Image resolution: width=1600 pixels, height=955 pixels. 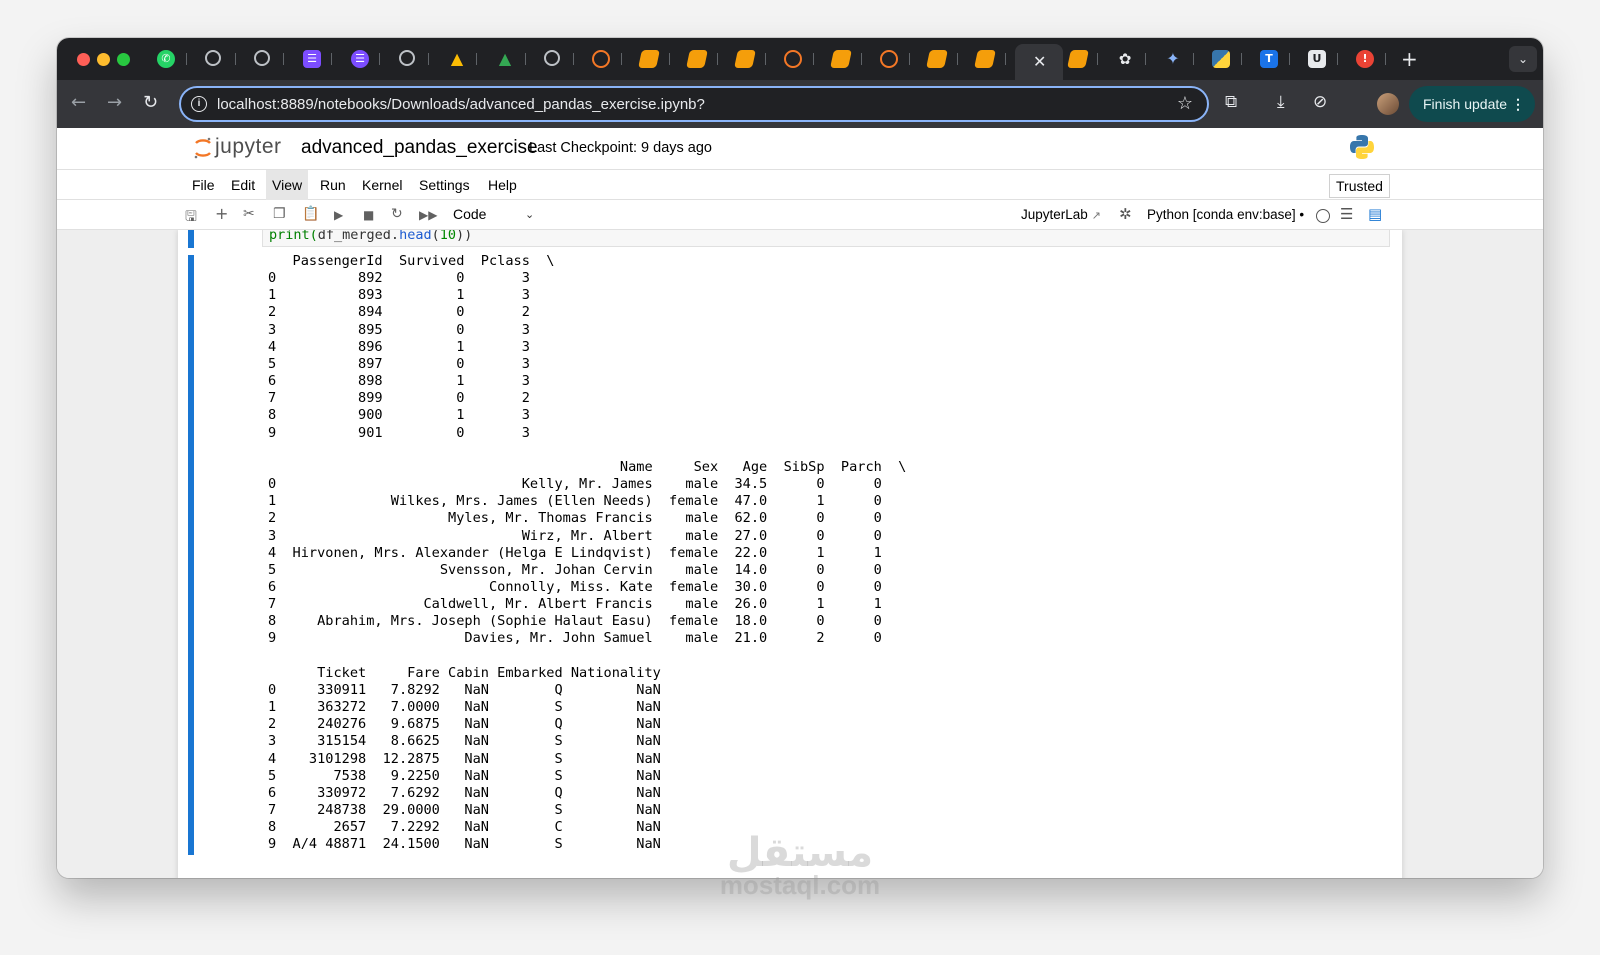 What do you see at coordinates (428, 215) in the screenshot?
I see `restart-run-all-icon: ▶▶` at bounding box center [428, 215].